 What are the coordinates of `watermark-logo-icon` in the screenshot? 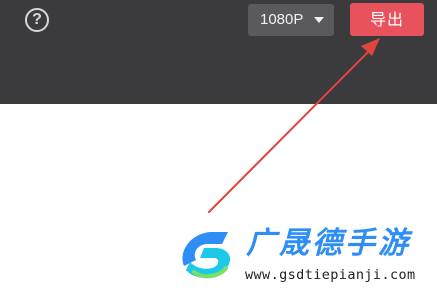 It's located at (206, 255).